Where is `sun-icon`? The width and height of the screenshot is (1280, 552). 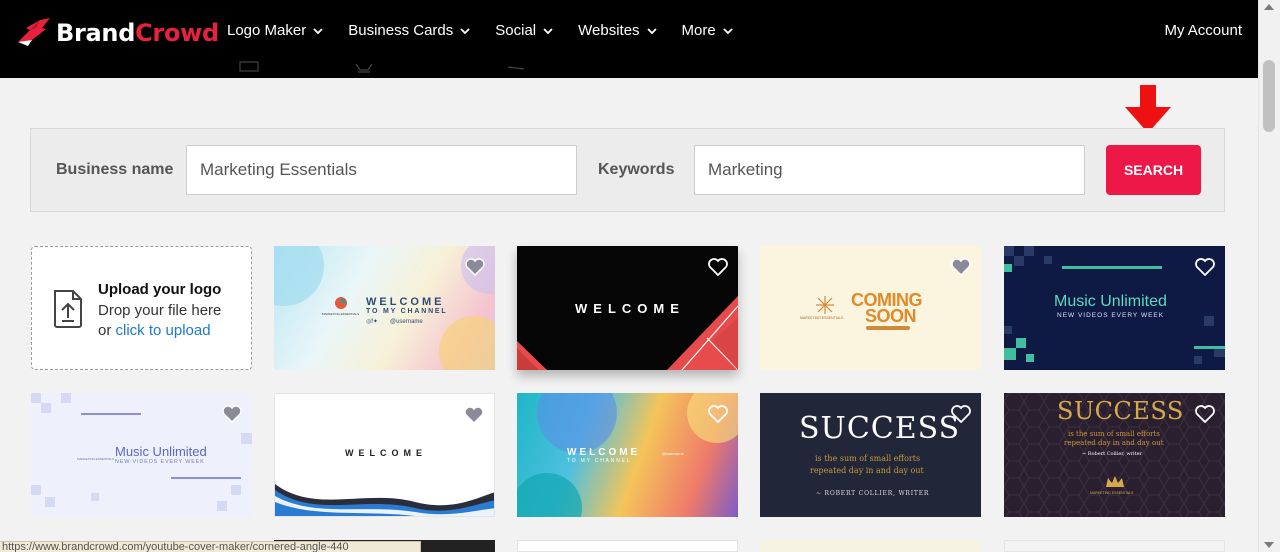
sun-icon is located at coordinates (825, 305).